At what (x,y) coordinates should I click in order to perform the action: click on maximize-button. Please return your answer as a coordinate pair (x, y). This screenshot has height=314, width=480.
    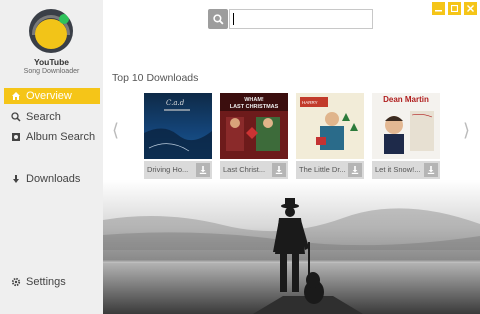
    Looking at the image, I should click on (454, 8).